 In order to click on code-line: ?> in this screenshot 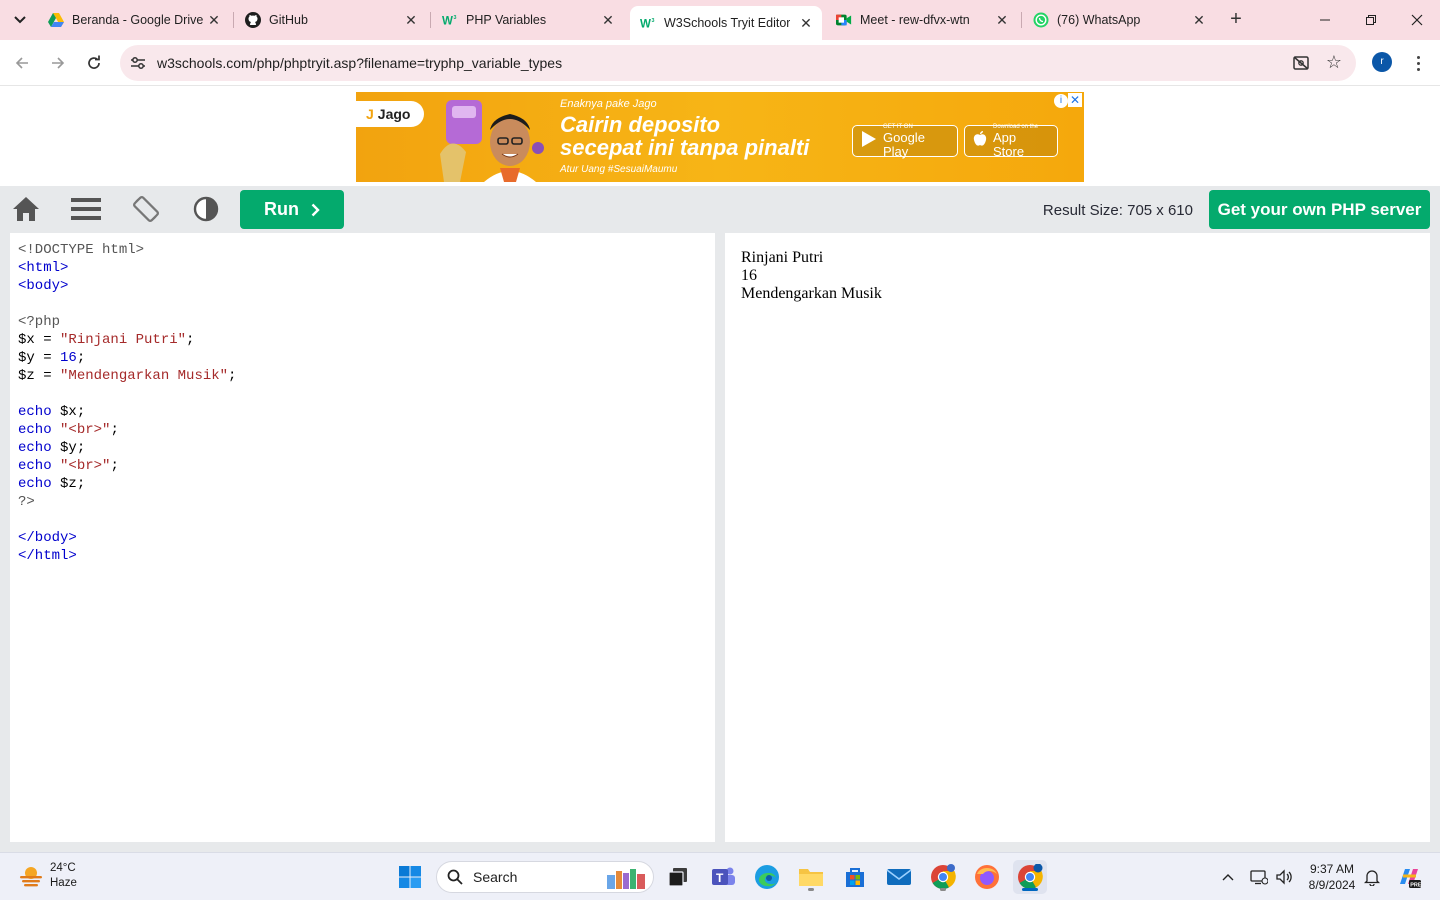, I will do `click(127, 502)`.